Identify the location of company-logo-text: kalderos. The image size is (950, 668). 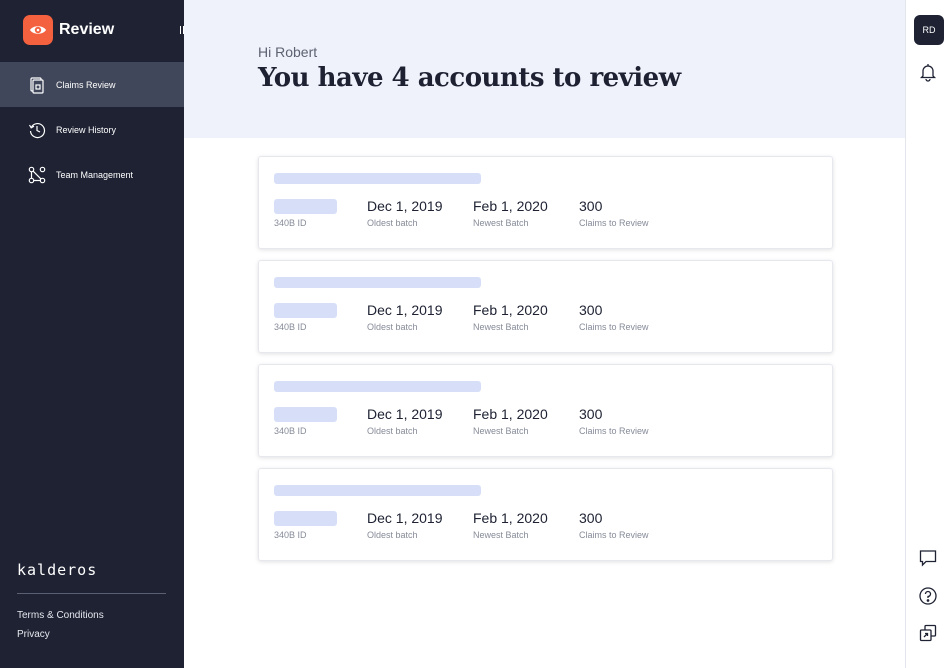
(57, 570).